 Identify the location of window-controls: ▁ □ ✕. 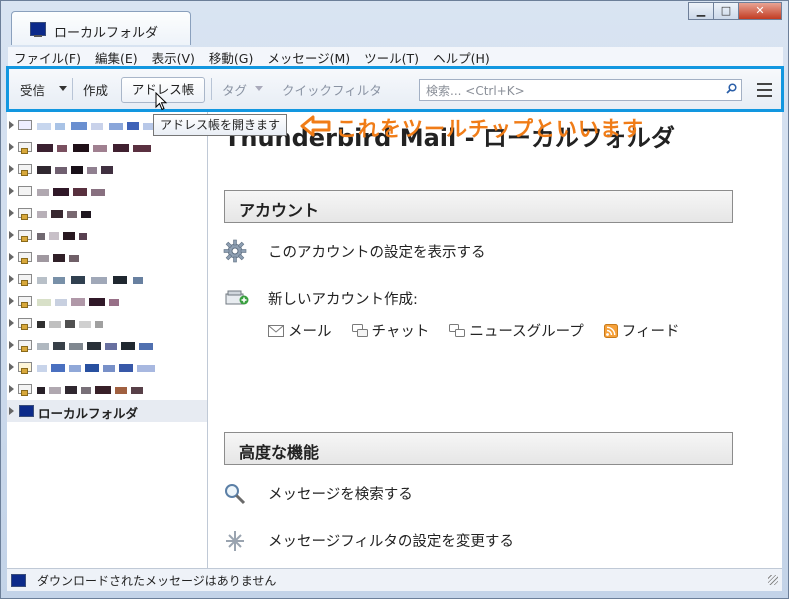
(735, 11).